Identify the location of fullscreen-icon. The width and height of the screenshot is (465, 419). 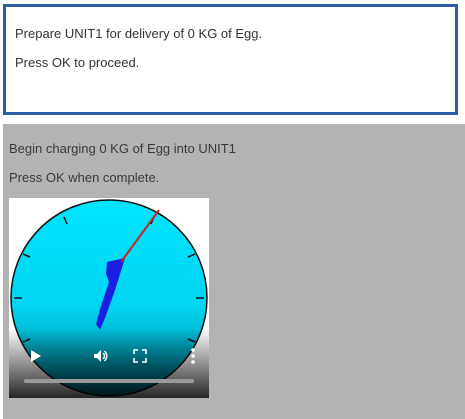
(140, 356).